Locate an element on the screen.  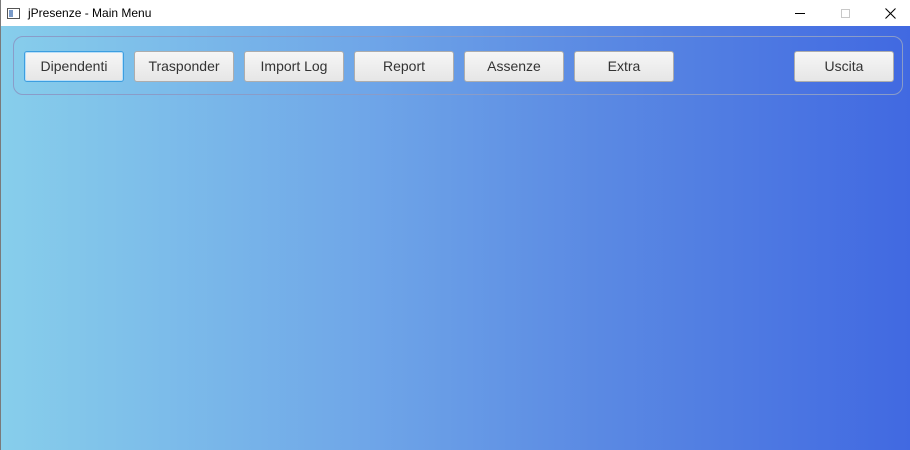
import-log-button: Import Log is located at coordinates (294, 66).